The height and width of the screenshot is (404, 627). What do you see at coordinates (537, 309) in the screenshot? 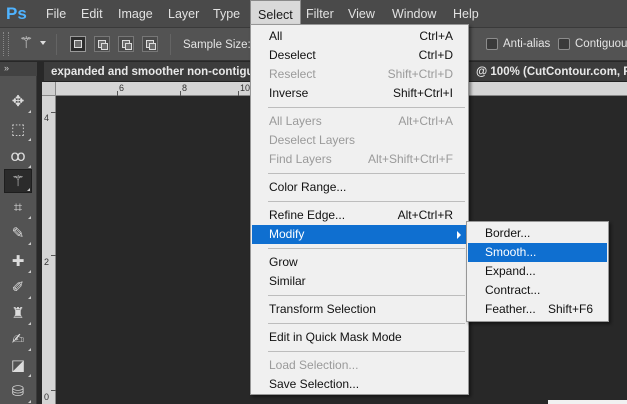
I see `menu-item-feather: Feather... Shift+F6` at bounding box center [537, 309].